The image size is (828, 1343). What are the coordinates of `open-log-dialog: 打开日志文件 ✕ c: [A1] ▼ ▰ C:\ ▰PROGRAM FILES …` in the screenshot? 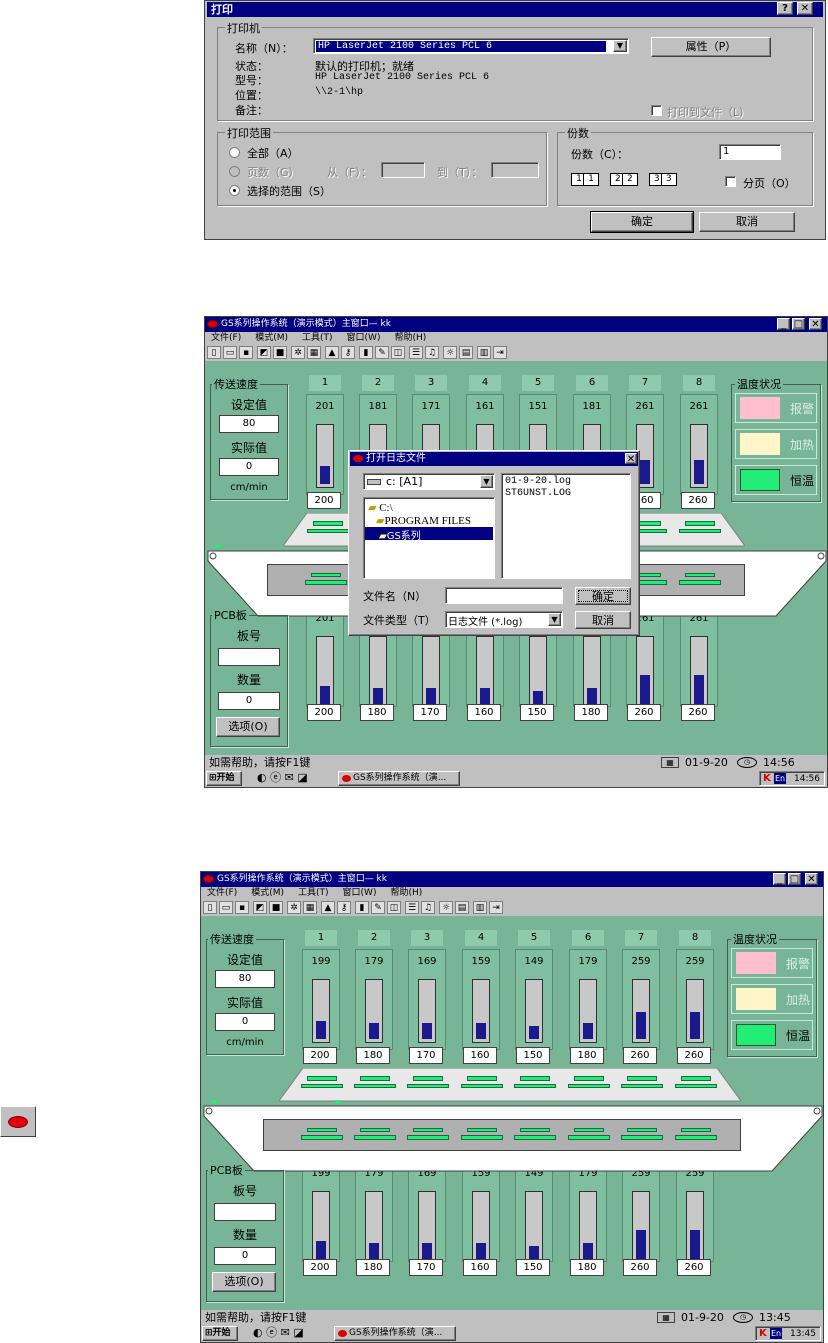 It's located at (494, 543).